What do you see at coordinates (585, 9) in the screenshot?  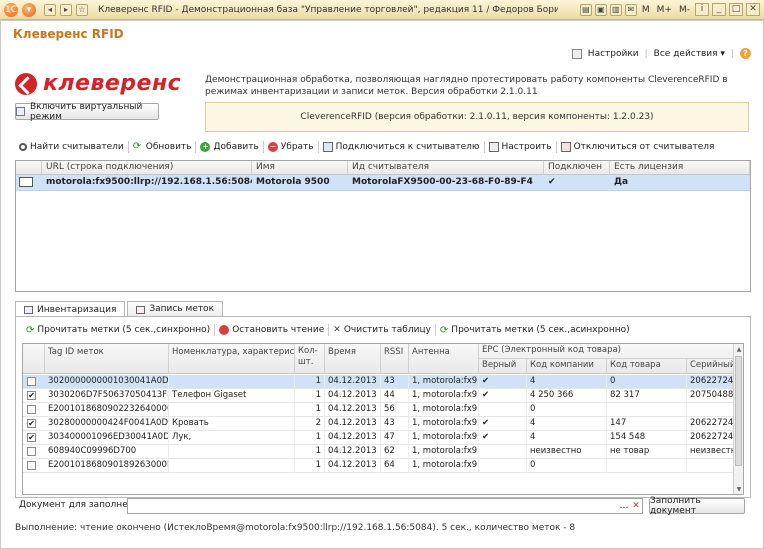 I see `print-icon: ▤` at bounding box center [585, 9].